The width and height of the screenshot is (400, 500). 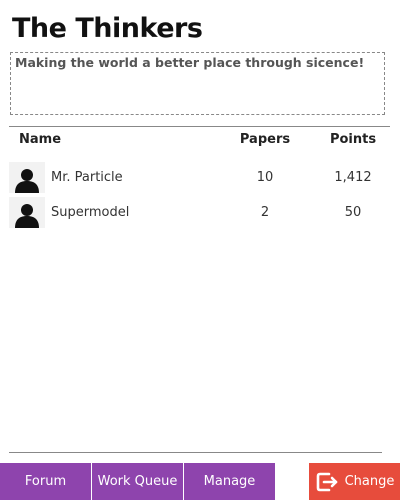 I want to click on change-team-button: Change, so click(x=354, y=481).